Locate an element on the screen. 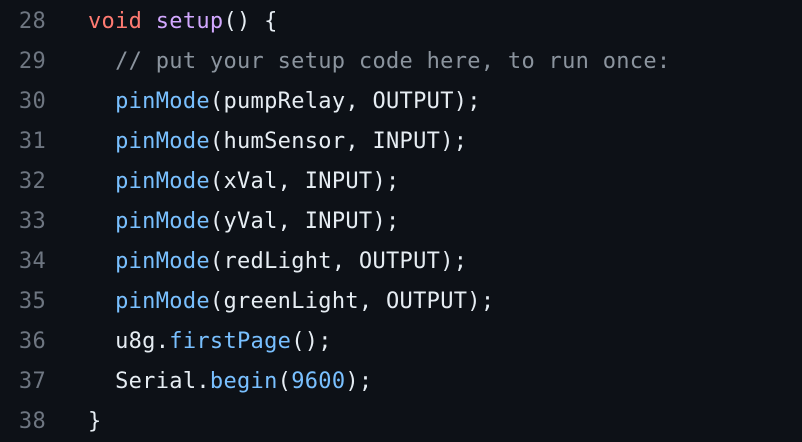 This screenshot has height=442, width=802. line-code: pinMode(greenLight, OUTPUT); is located at coordinates (291, 302).